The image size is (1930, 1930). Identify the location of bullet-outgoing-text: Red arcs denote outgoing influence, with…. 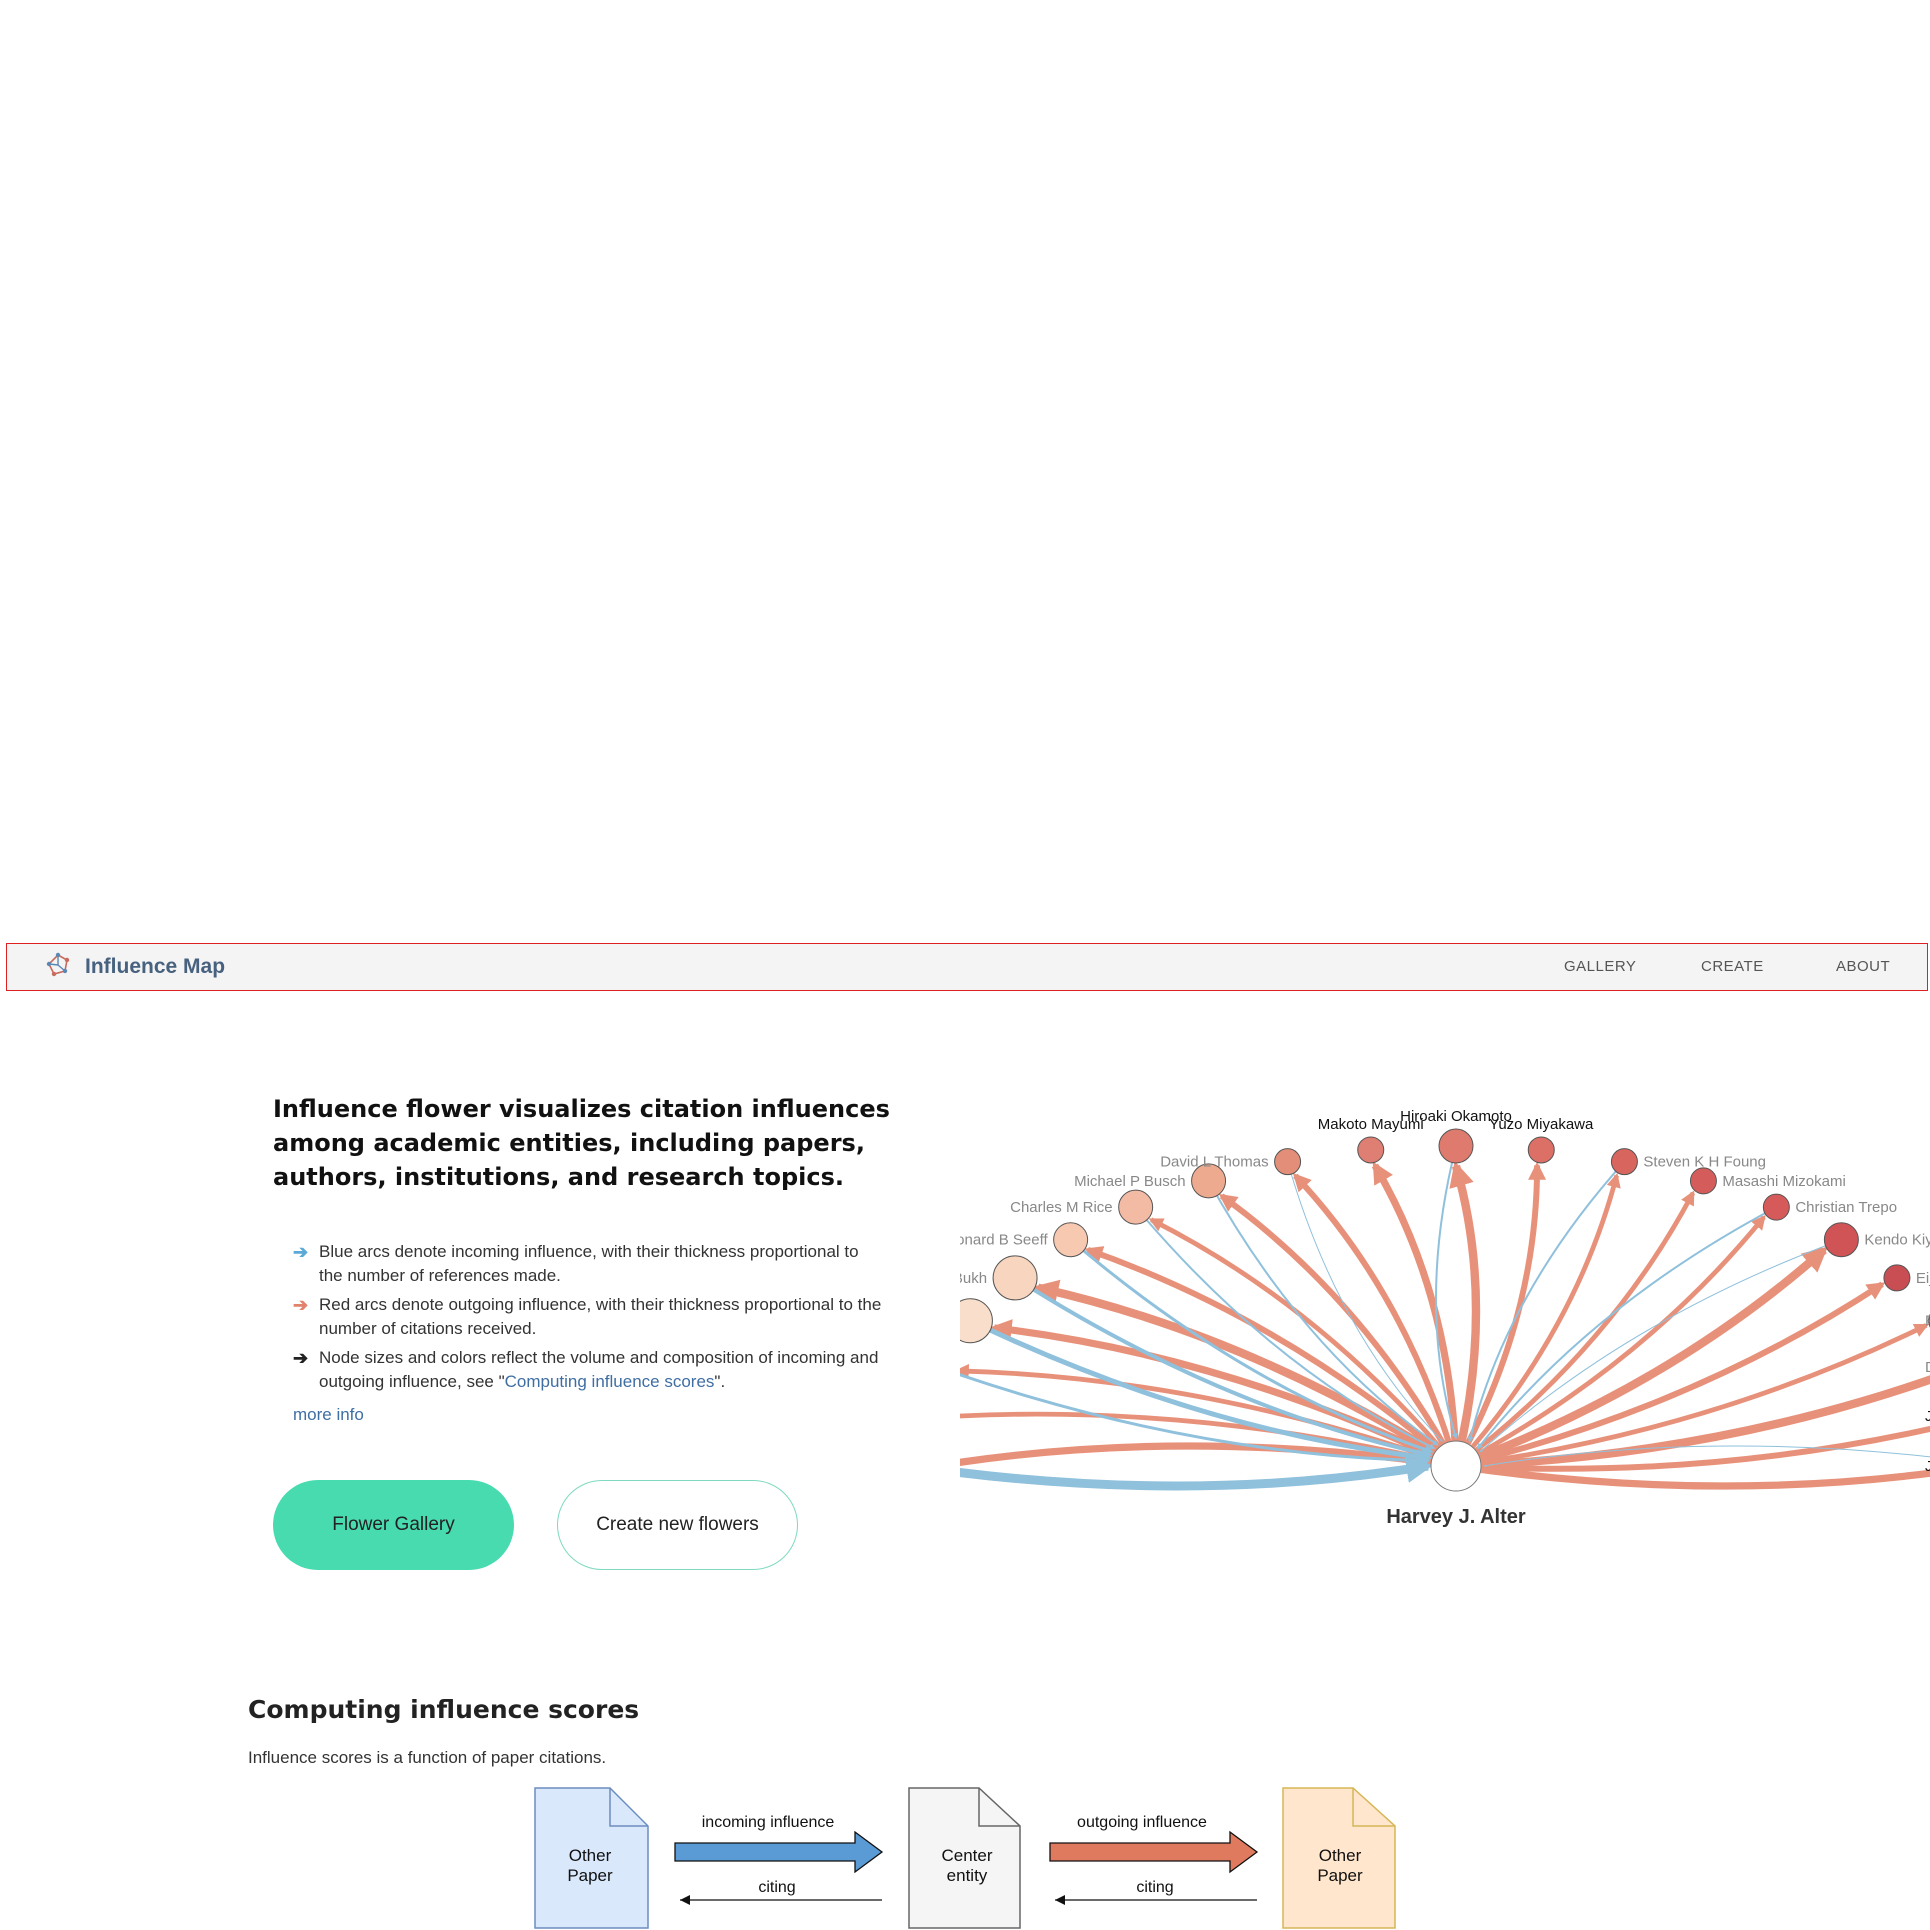
(600, 1316).